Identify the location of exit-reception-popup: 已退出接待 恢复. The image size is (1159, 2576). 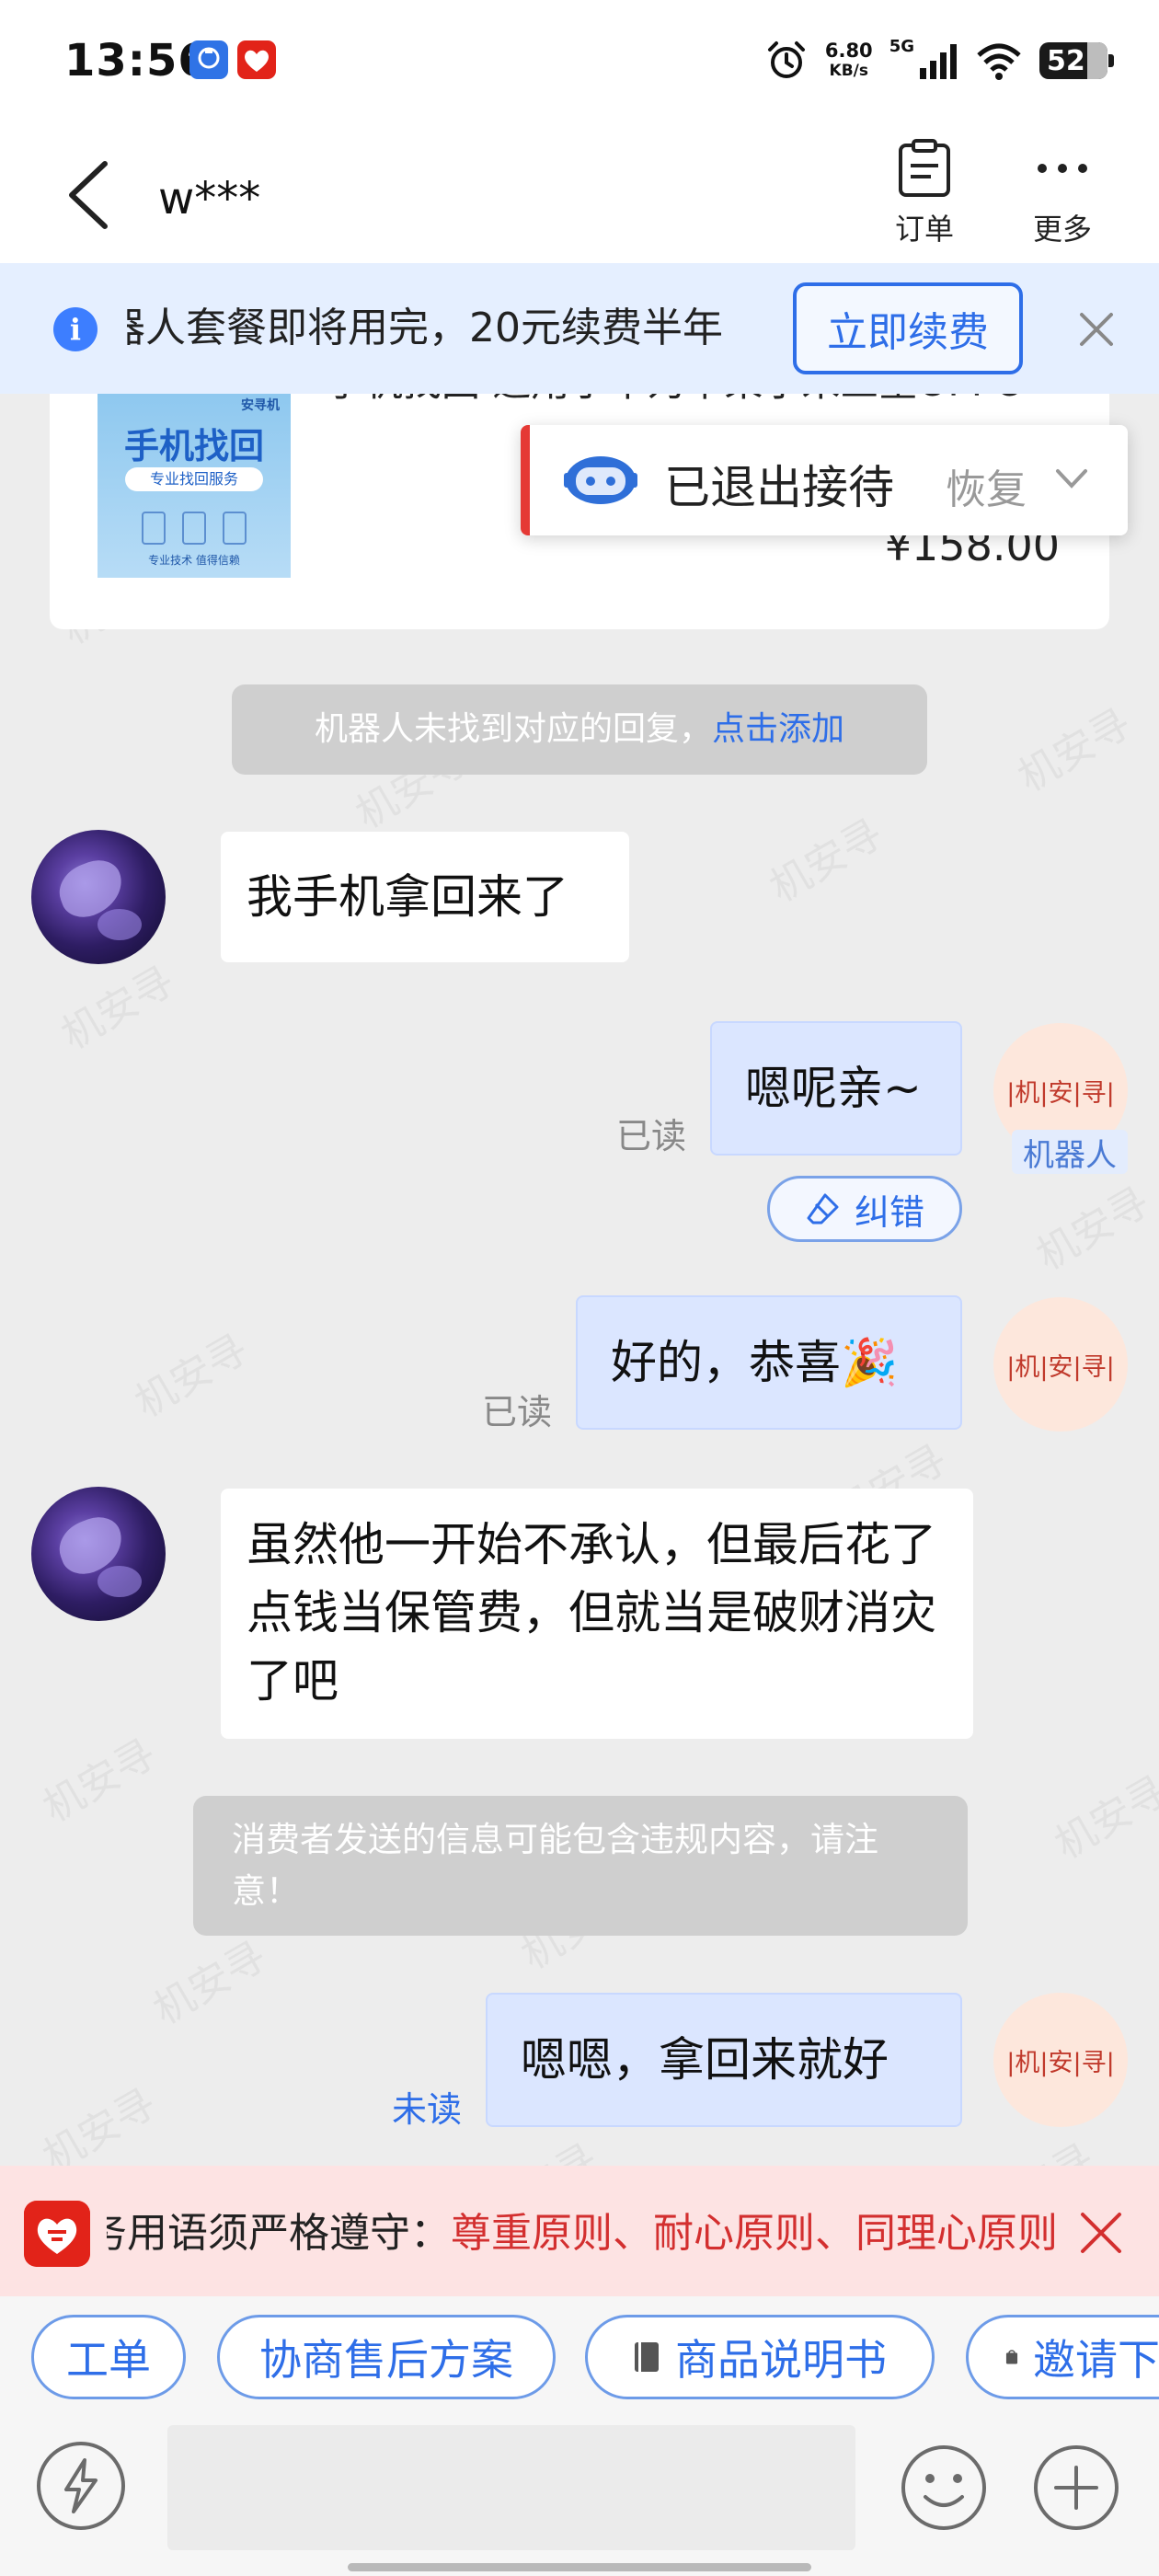
(824, 480).